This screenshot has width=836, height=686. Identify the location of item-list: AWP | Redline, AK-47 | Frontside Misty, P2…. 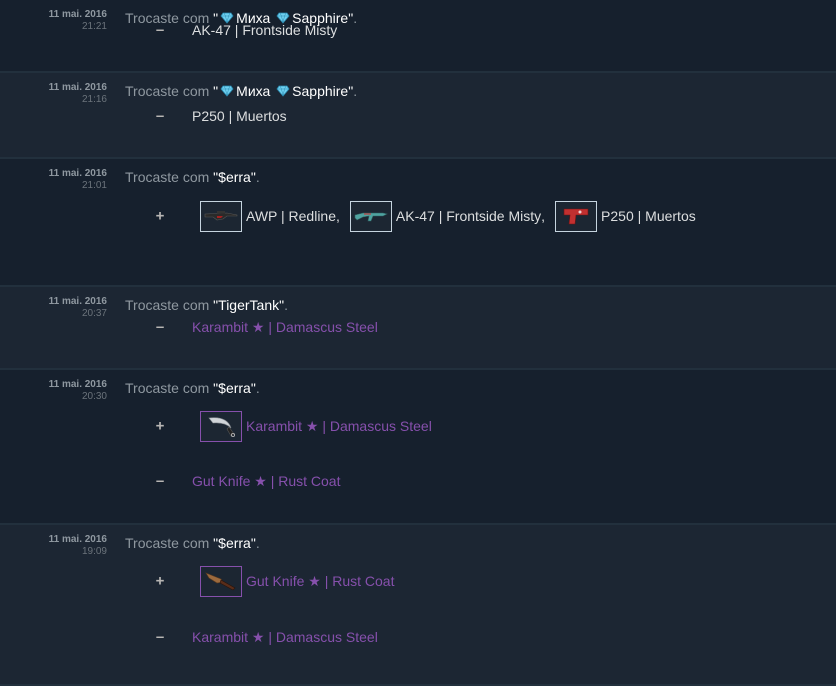
(453, 216).